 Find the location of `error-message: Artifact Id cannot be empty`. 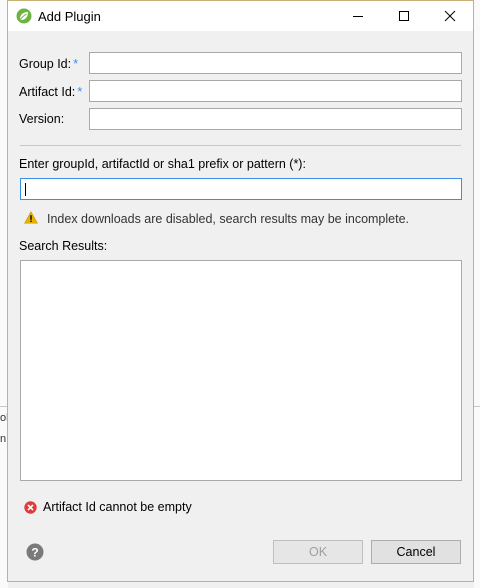

error-message: Artifact Id cannot be empty is located at coordinates (117, 507).